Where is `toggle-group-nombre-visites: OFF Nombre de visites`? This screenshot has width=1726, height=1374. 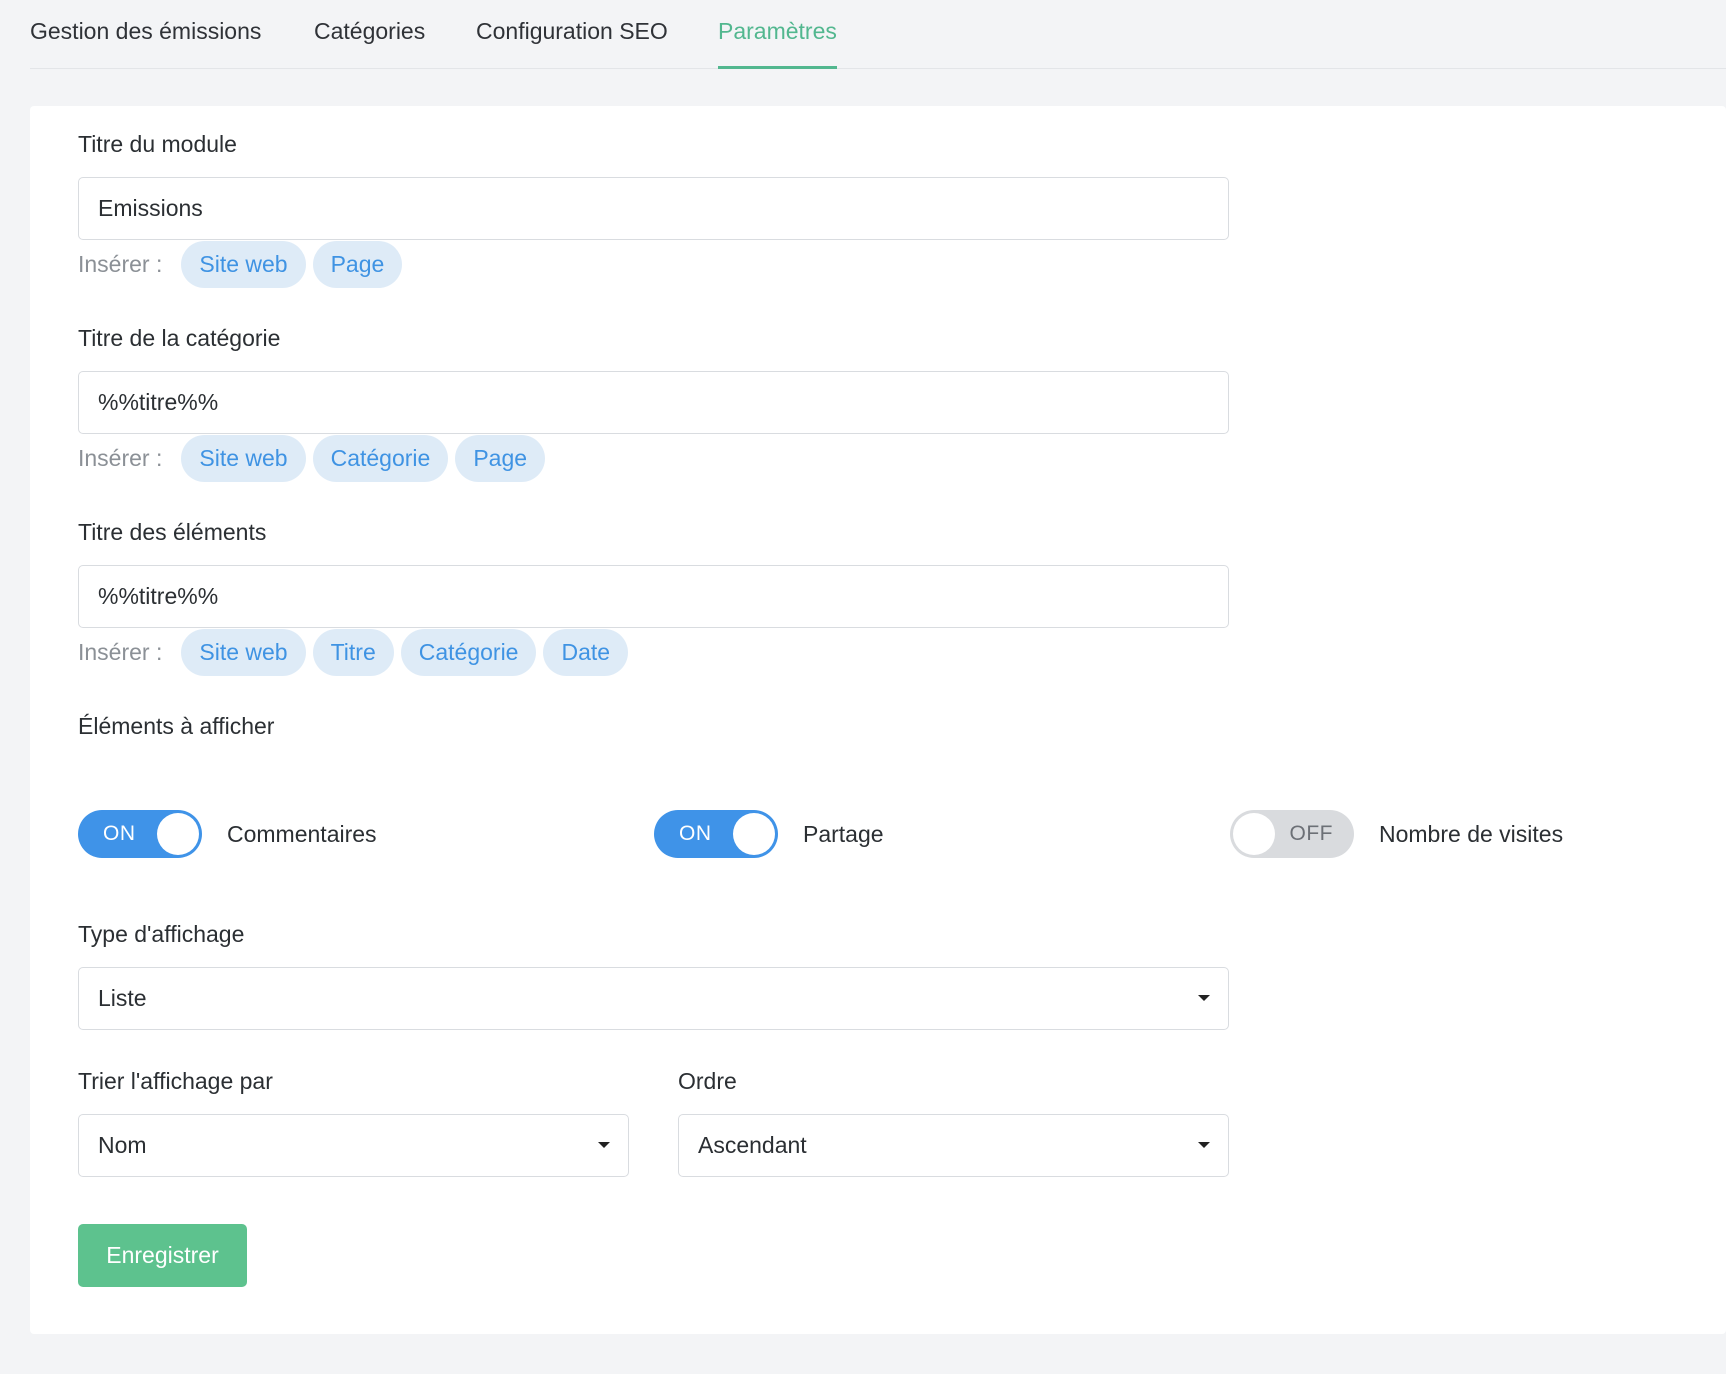 toggle-group-nombre-visites: OFF Nombre de visites is located at coordinates (1396, 834).